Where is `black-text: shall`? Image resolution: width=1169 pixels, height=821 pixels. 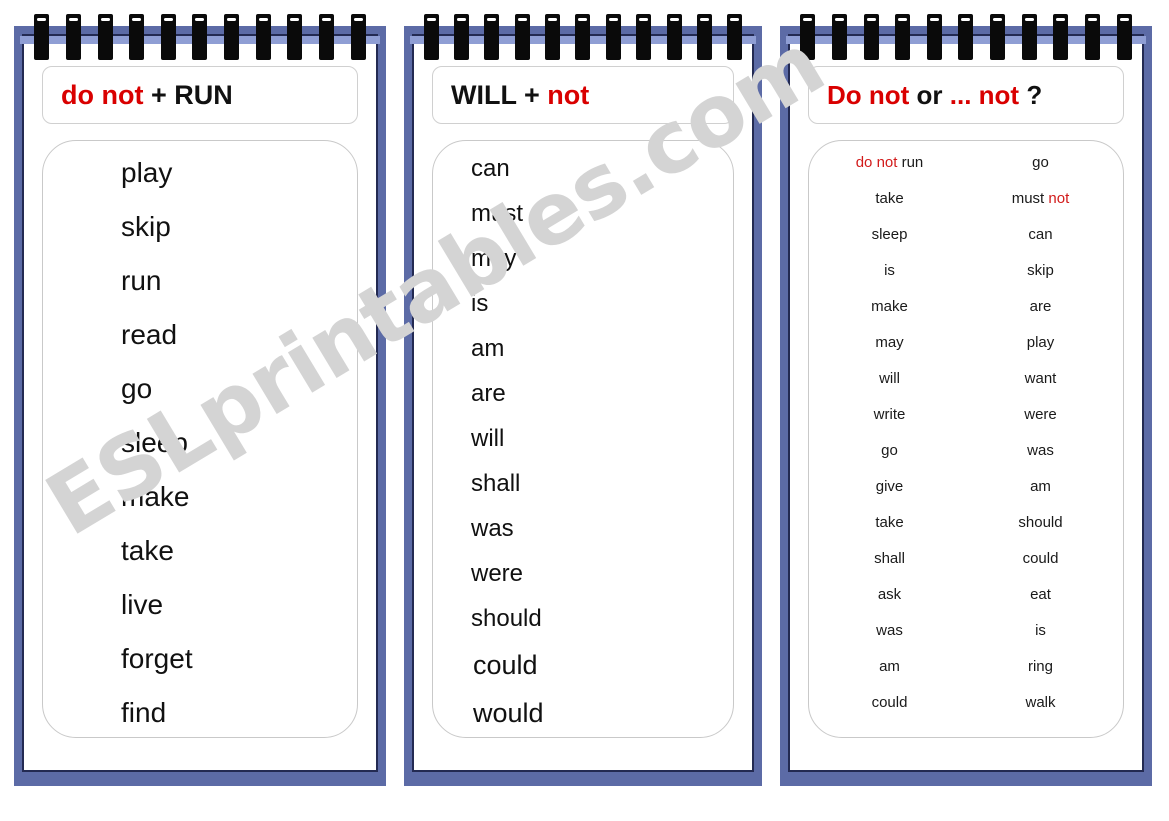 black-text: shall is located at coordinates (889, 558).